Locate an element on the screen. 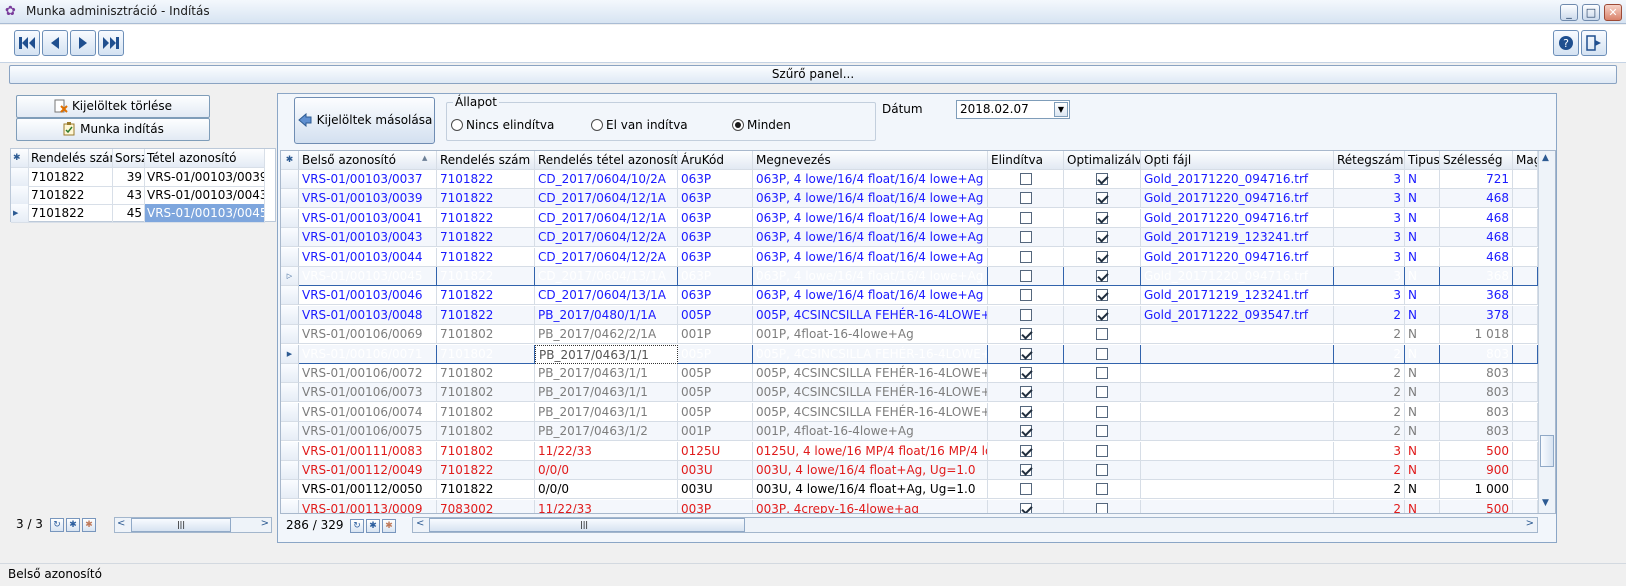  previous-record-button is located at coordinates (55, 43).